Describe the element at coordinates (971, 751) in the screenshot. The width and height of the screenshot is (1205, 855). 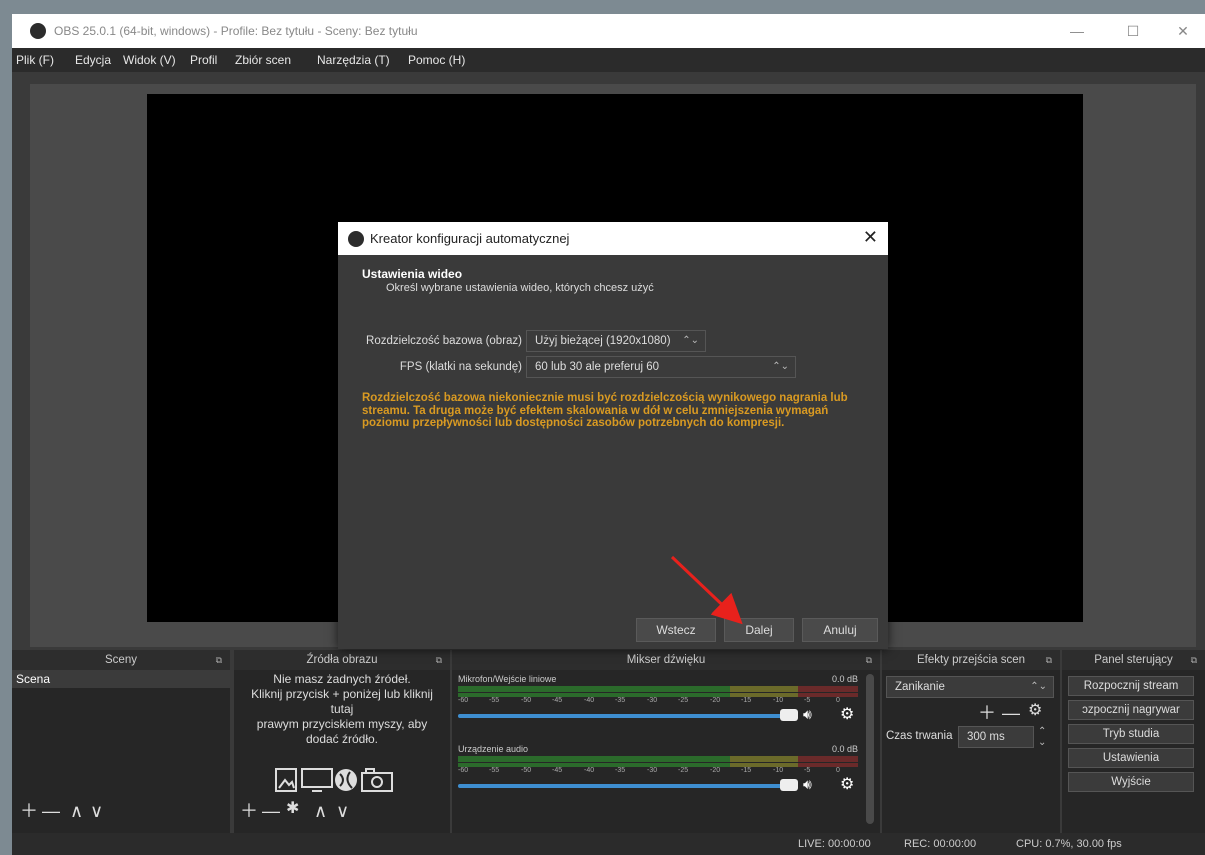
I see `transitions-dock: Zanikanie ⌃⌄ ＋ — ⚙ Czas trwania 300 ms ⌃ ⌄` at that location.